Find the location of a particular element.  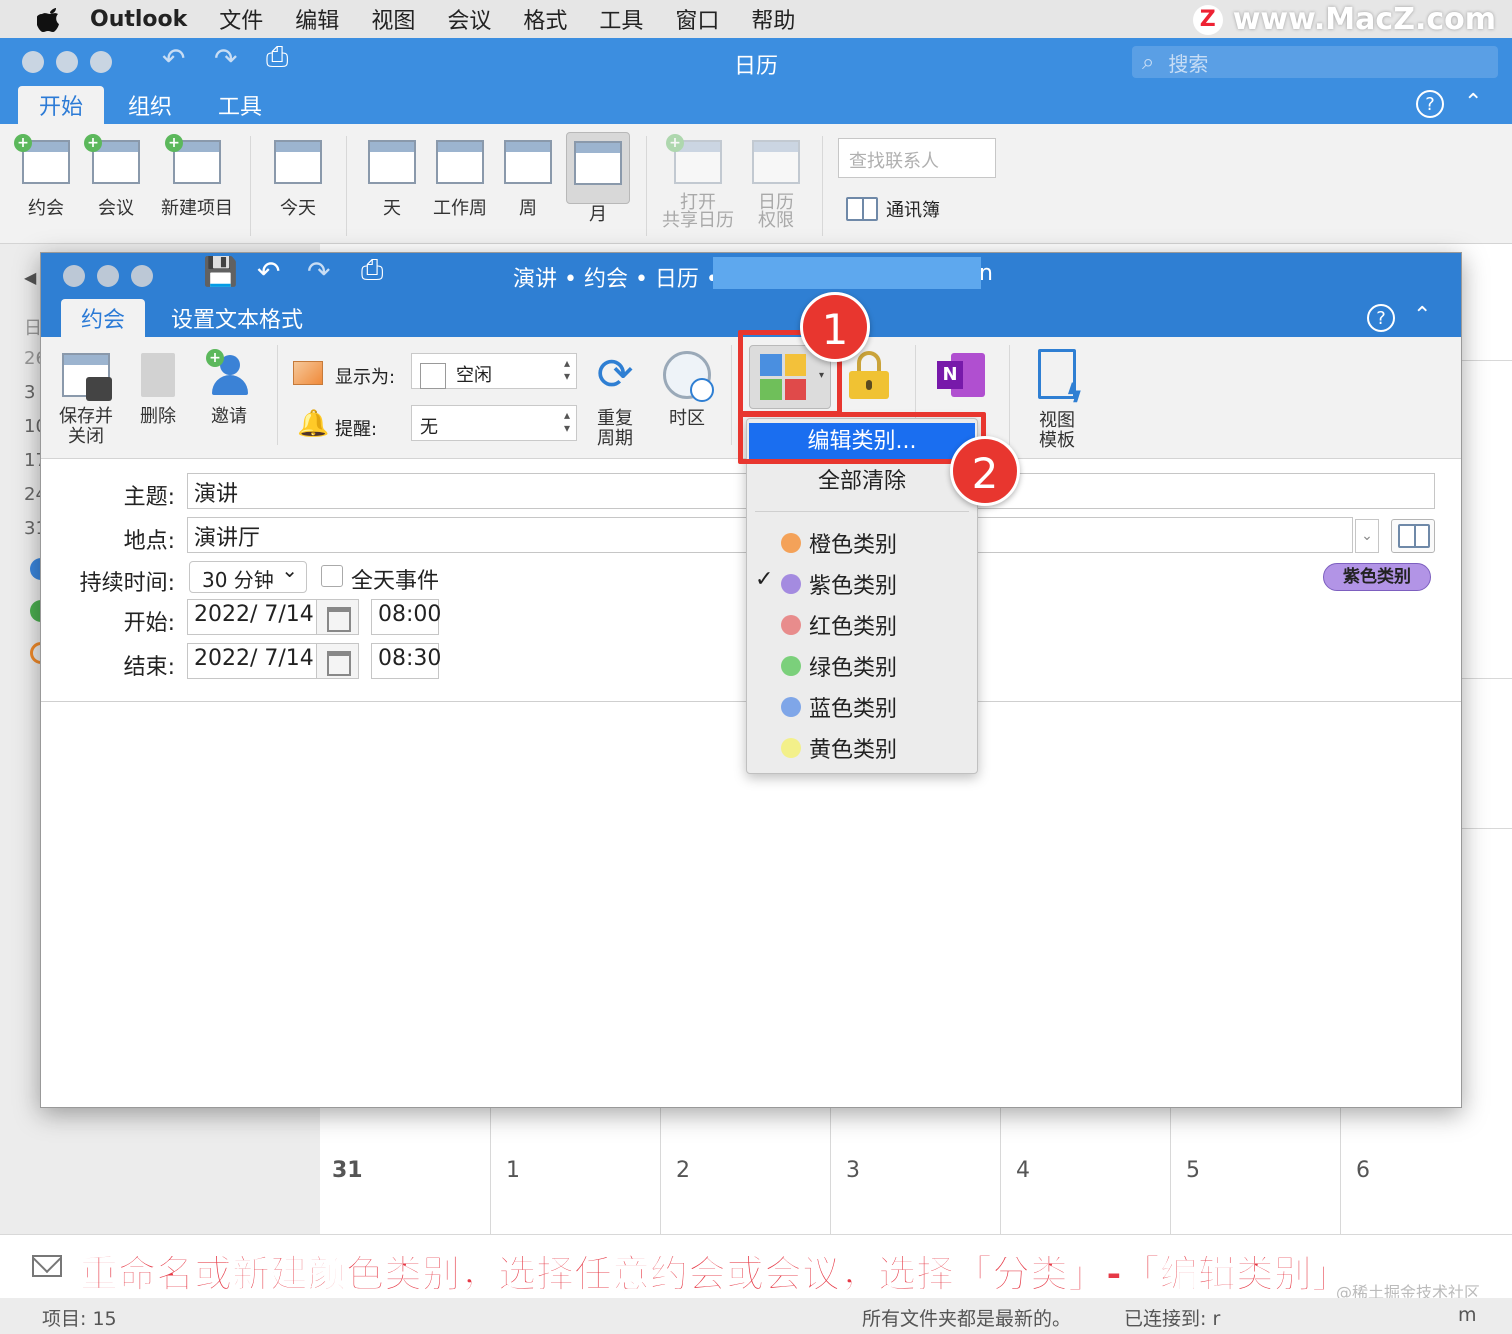

delete-button: 删除 is located at coordinates (158, 390).